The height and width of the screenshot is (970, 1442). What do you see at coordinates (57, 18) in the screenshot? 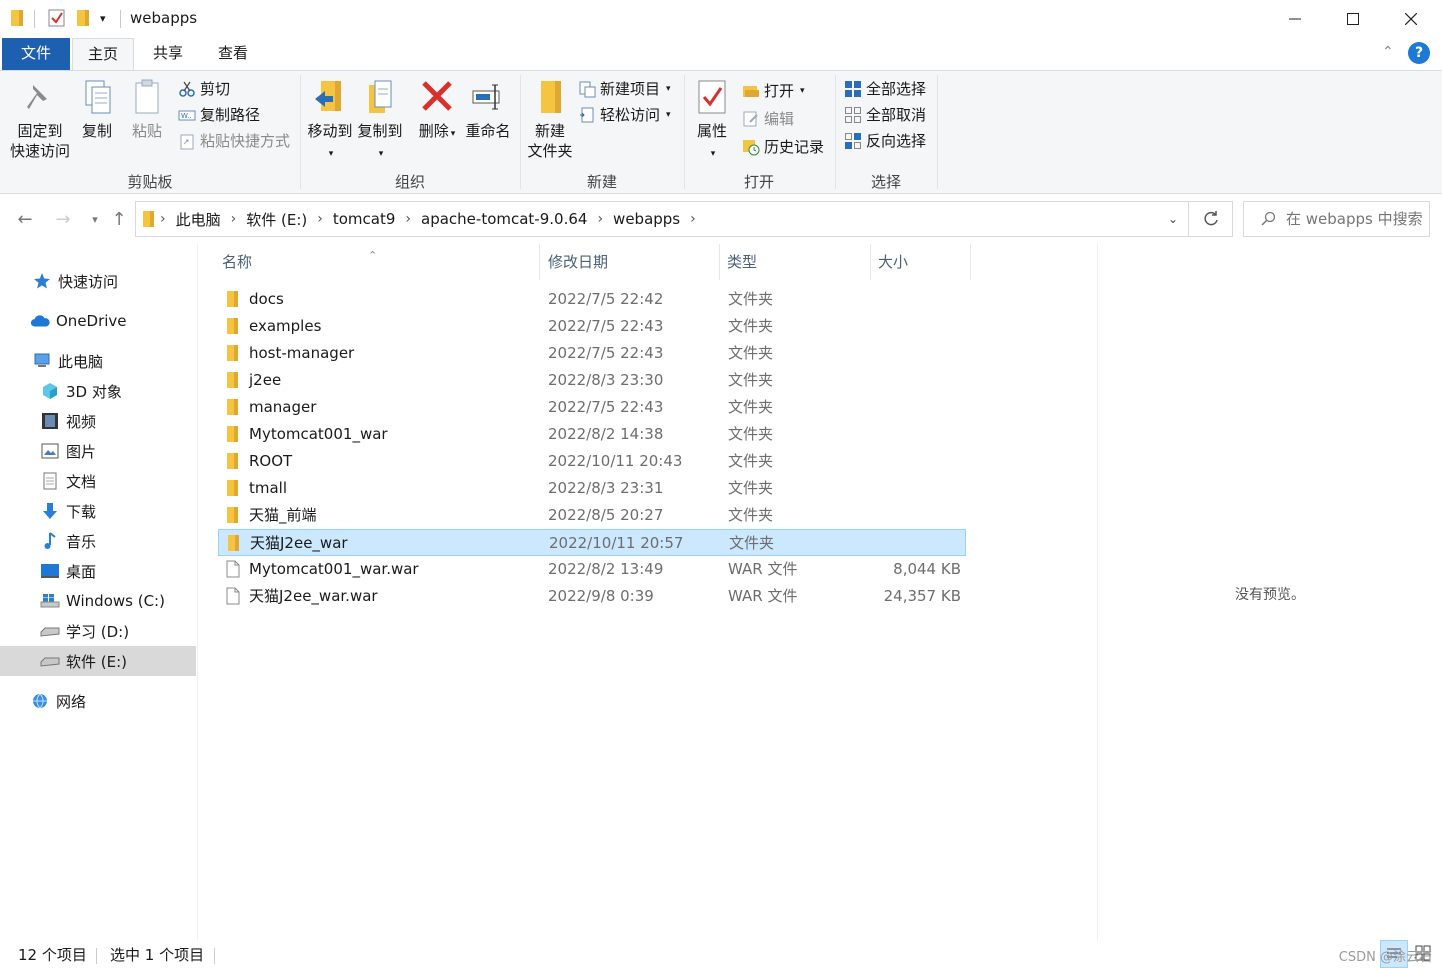
I see `properties-check-icon` at bounding box center [57, 18].